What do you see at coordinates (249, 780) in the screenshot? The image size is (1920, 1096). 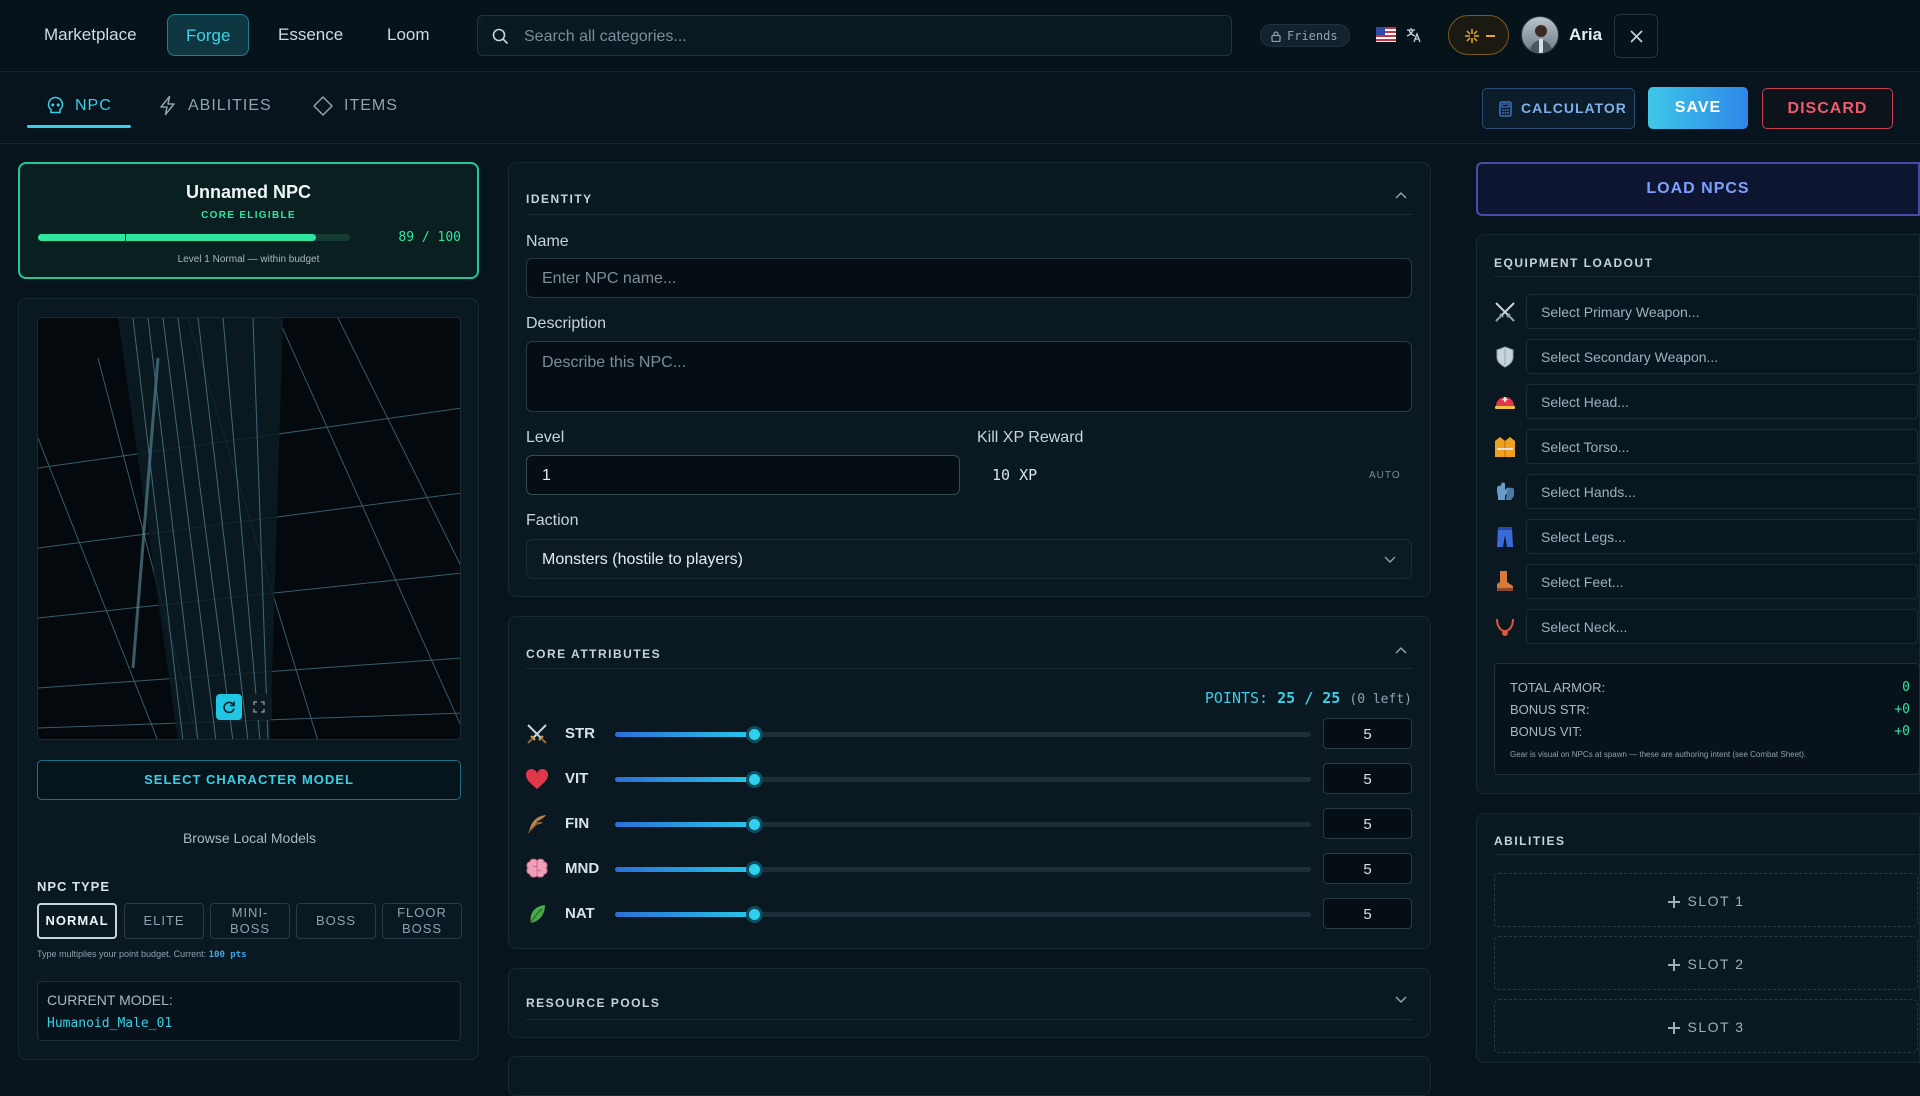 I see `select-character-model-button: SELECT CHARACTER MODEL` at bounding box center [249, 780].